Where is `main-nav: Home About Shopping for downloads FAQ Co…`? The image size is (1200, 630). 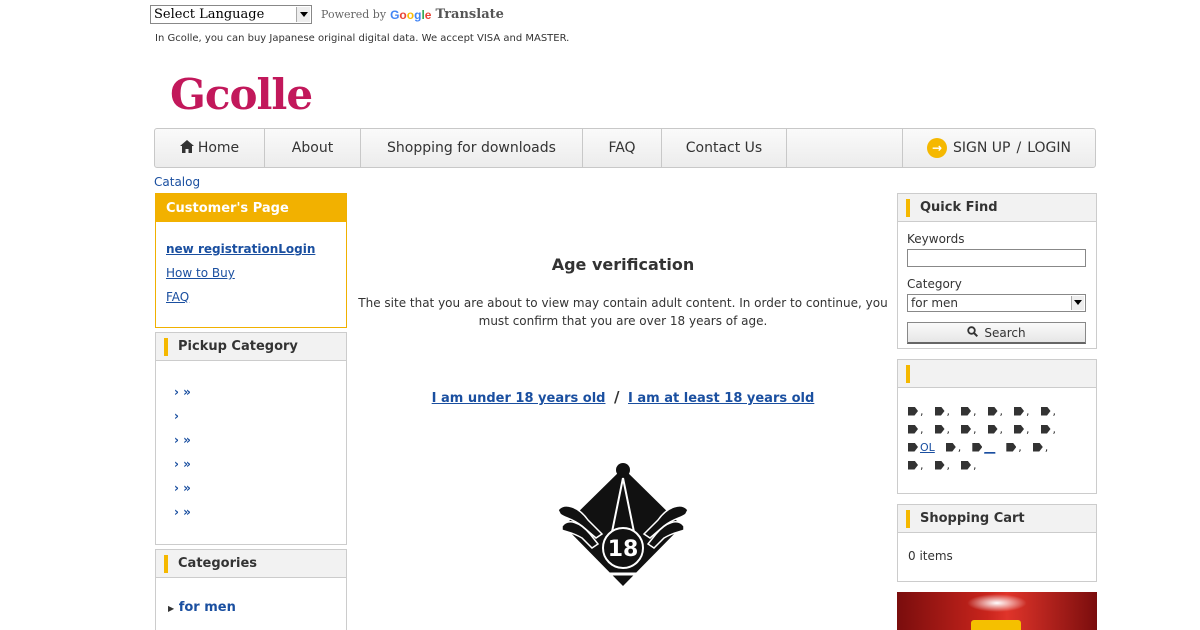 main-nav: Home About Shopping for downloads FAQ Co… is located at coordinates (625, 148).